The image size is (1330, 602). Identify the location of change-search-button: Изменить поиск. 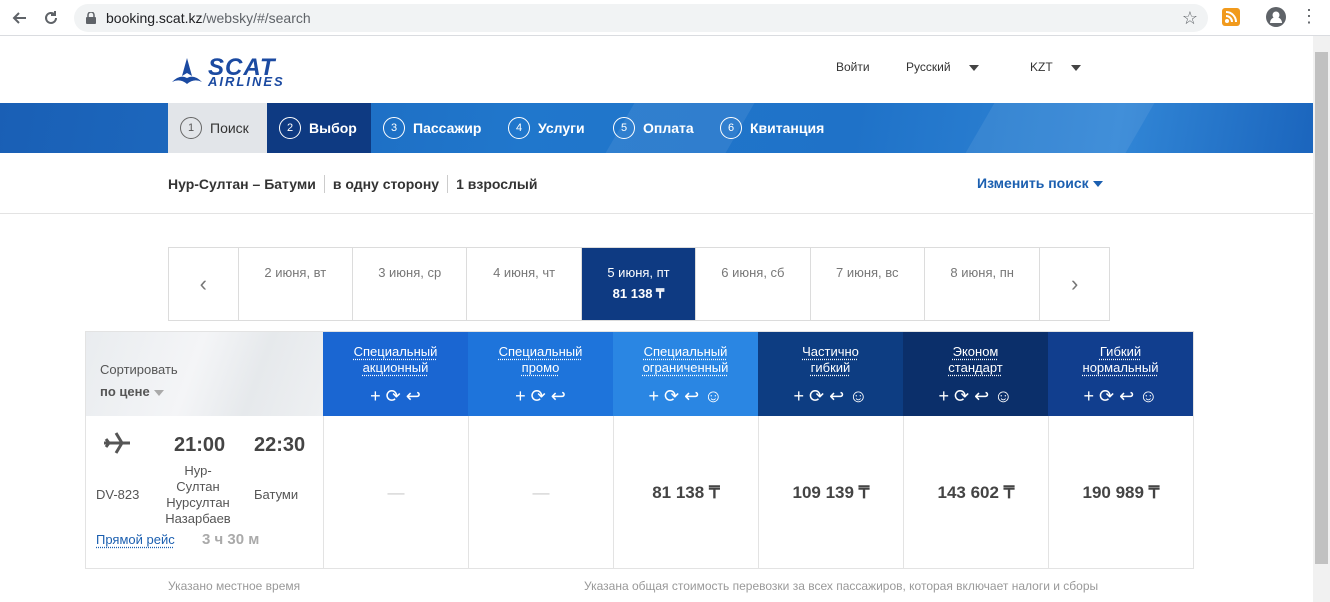
(1040, 183).